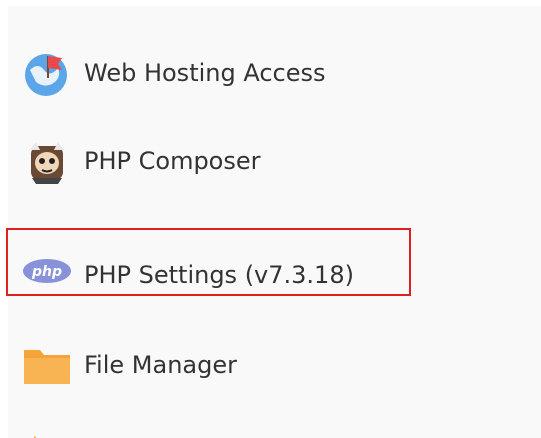 The image size is (541, 438). Describe the element at coordinates (172, 161) in the screenshot. I see `menu-item-label: PHP Composer` at that location.